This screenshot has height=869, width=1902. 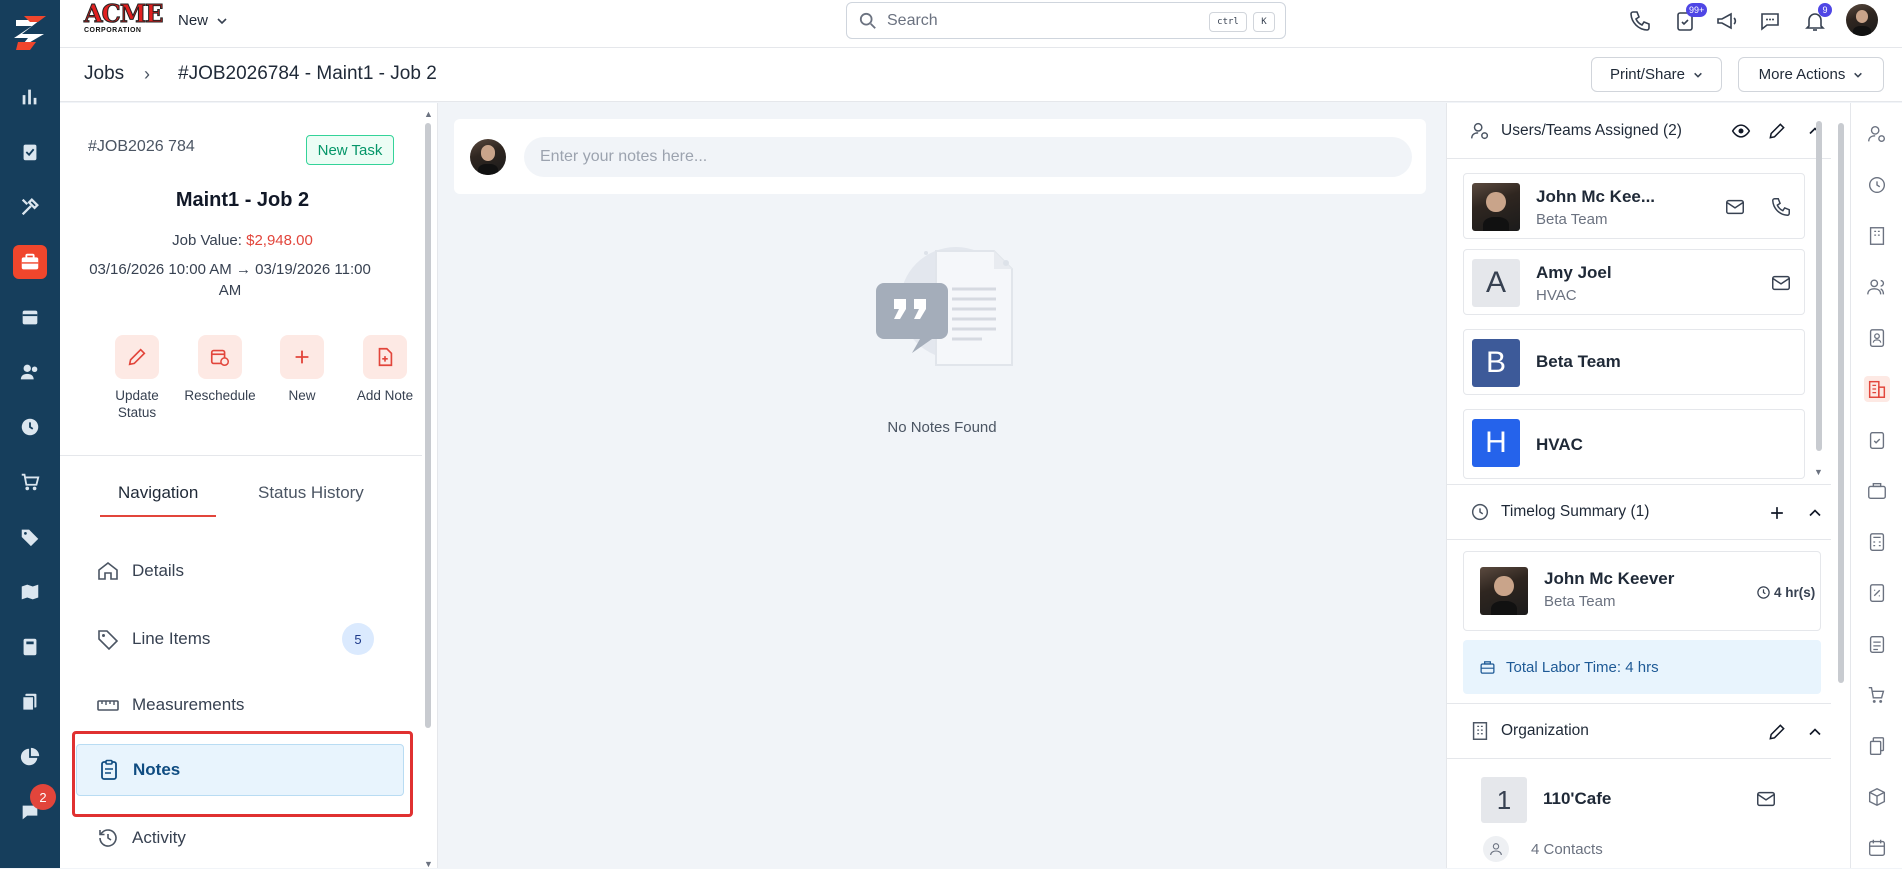 I want to click on organization-name: 110'Cafe, so click(x=1577, y=799).